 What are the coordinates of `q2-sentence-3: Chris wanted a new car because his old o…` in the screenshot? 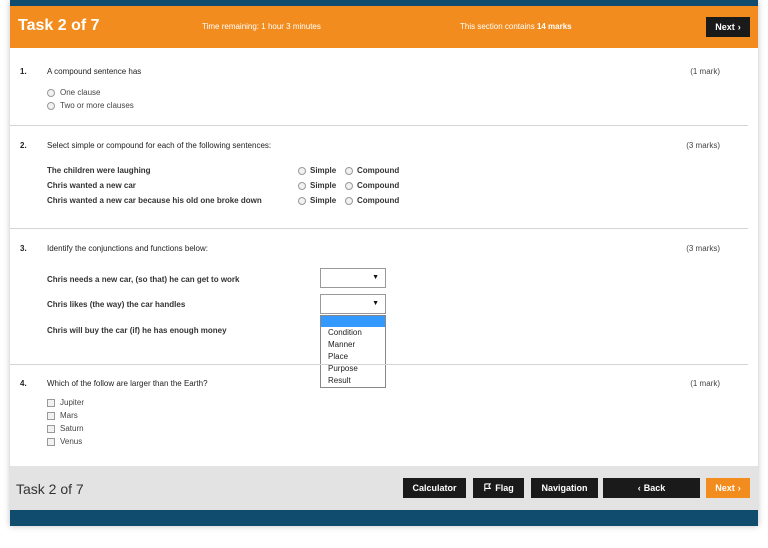 It's located at (154, 200).